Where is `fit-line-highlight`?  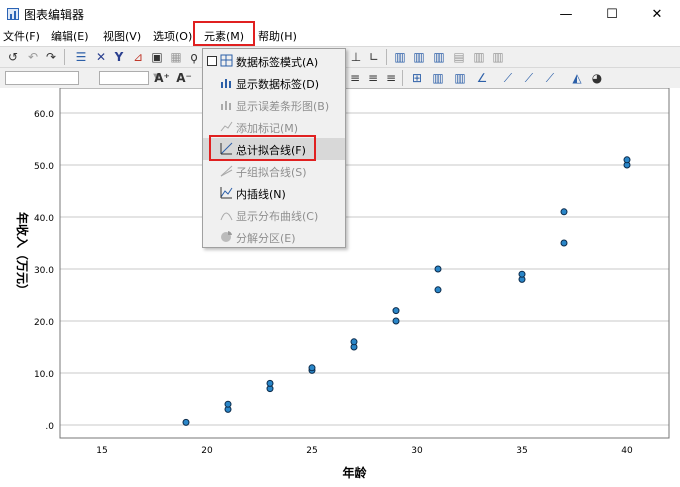
fit-line-highlight is located at coordinates (262, 148).